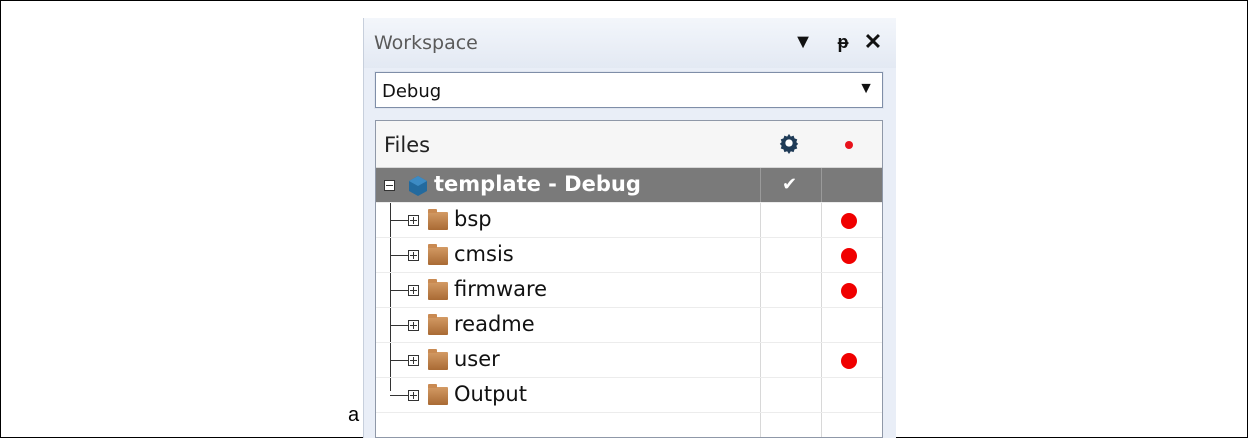  What do you see at coordinates (537, 184) in the screenshot?
I see `project-label: template - Debug` at bounding box center [537, 184].